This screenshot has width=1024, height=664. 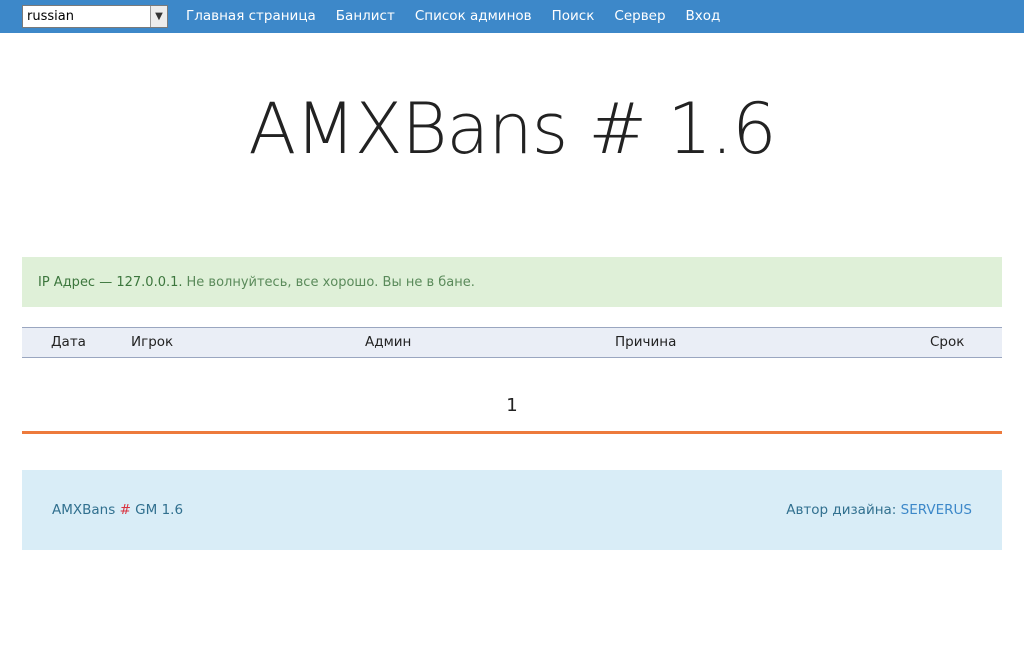 I want to click on column-header-admin: Админ, so click(x=388, y=342).